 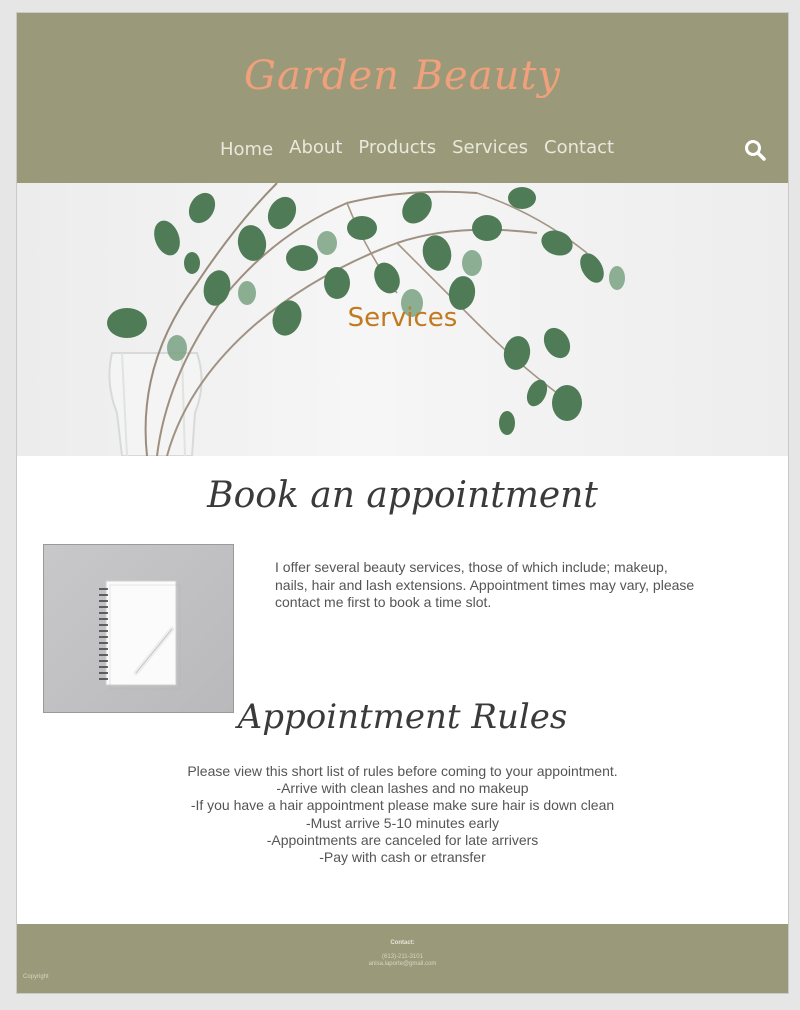 What do you see at coordinates (579, 147) in the screenshot?
I see `nav-item-contact: Contact` at bounding box center [579, 147].